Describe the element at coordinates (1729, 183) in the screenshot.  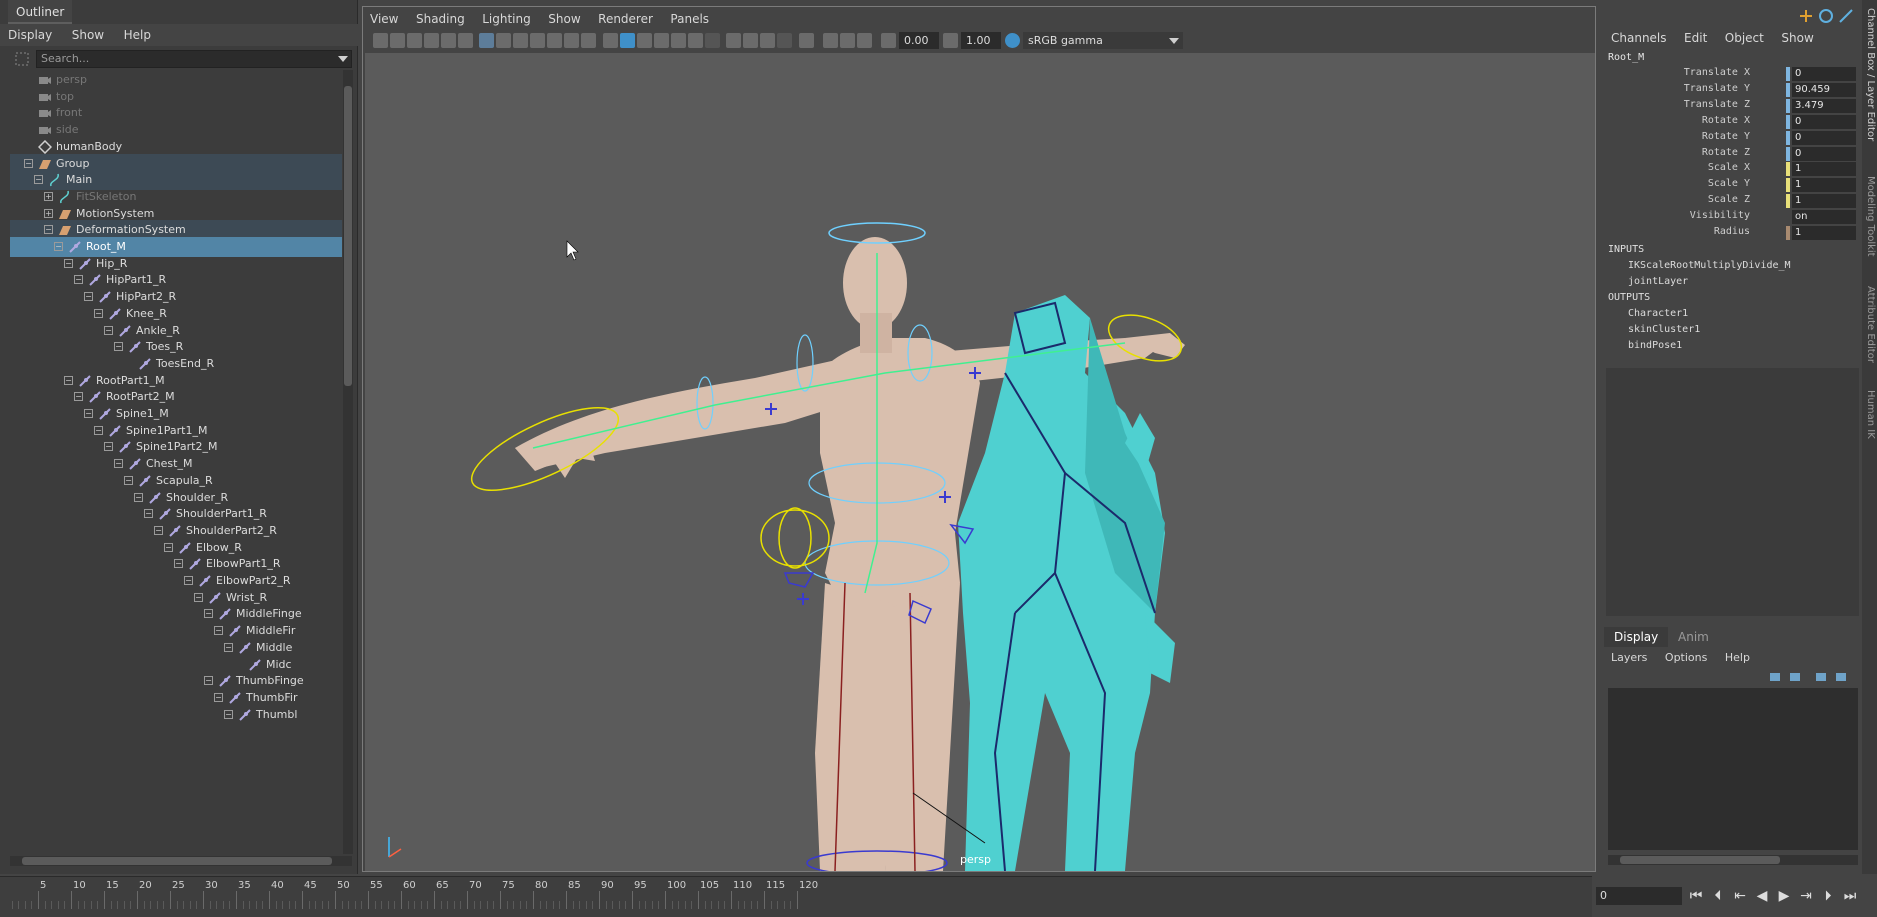
I see `channel-label: Scale Y` at that location.